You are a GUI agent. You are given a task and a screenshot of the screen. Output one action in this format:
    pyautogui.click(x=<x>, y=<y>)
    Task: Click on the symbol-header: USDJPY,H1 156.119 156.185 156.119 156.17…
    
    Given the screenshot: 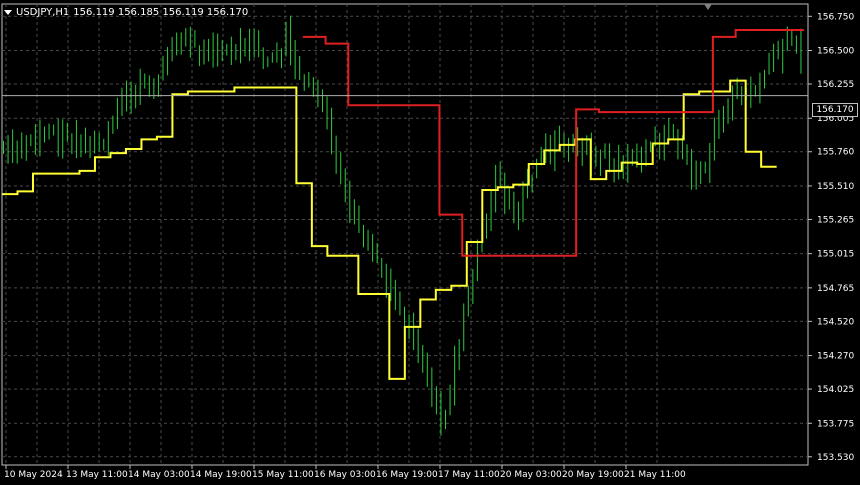 What is the action you would take?
    pyautogui.click(x=126, y=12)
    